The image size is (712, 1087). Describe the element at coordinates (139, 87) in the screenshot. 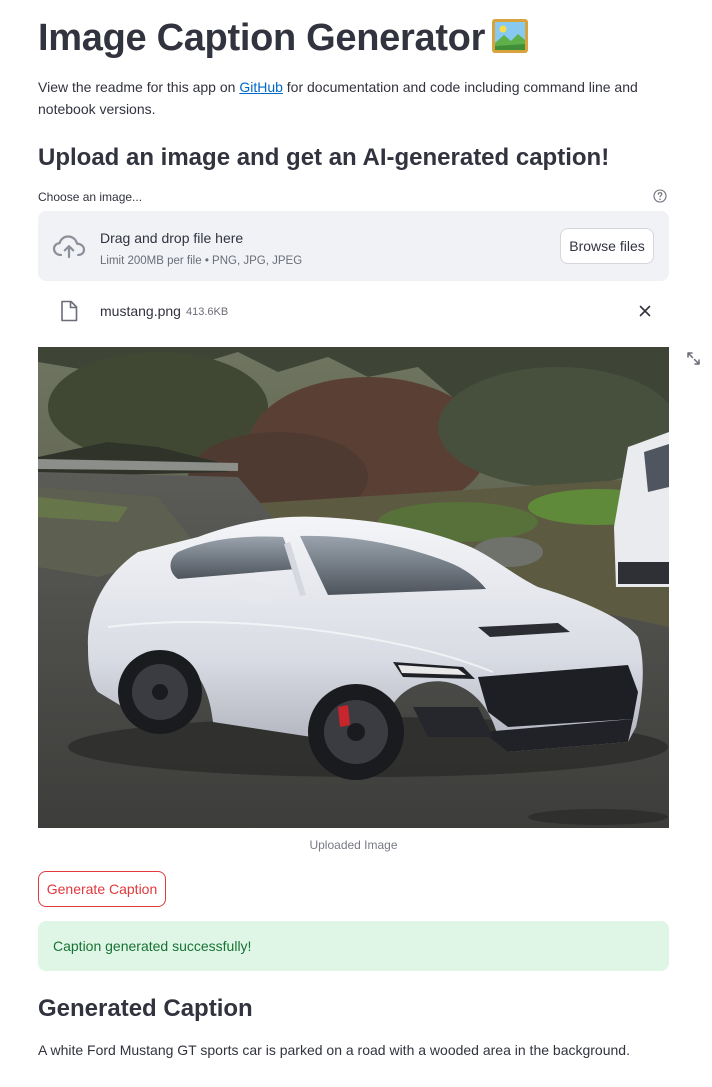

I see `intro-before-link: View the readme for this app on` at that location.